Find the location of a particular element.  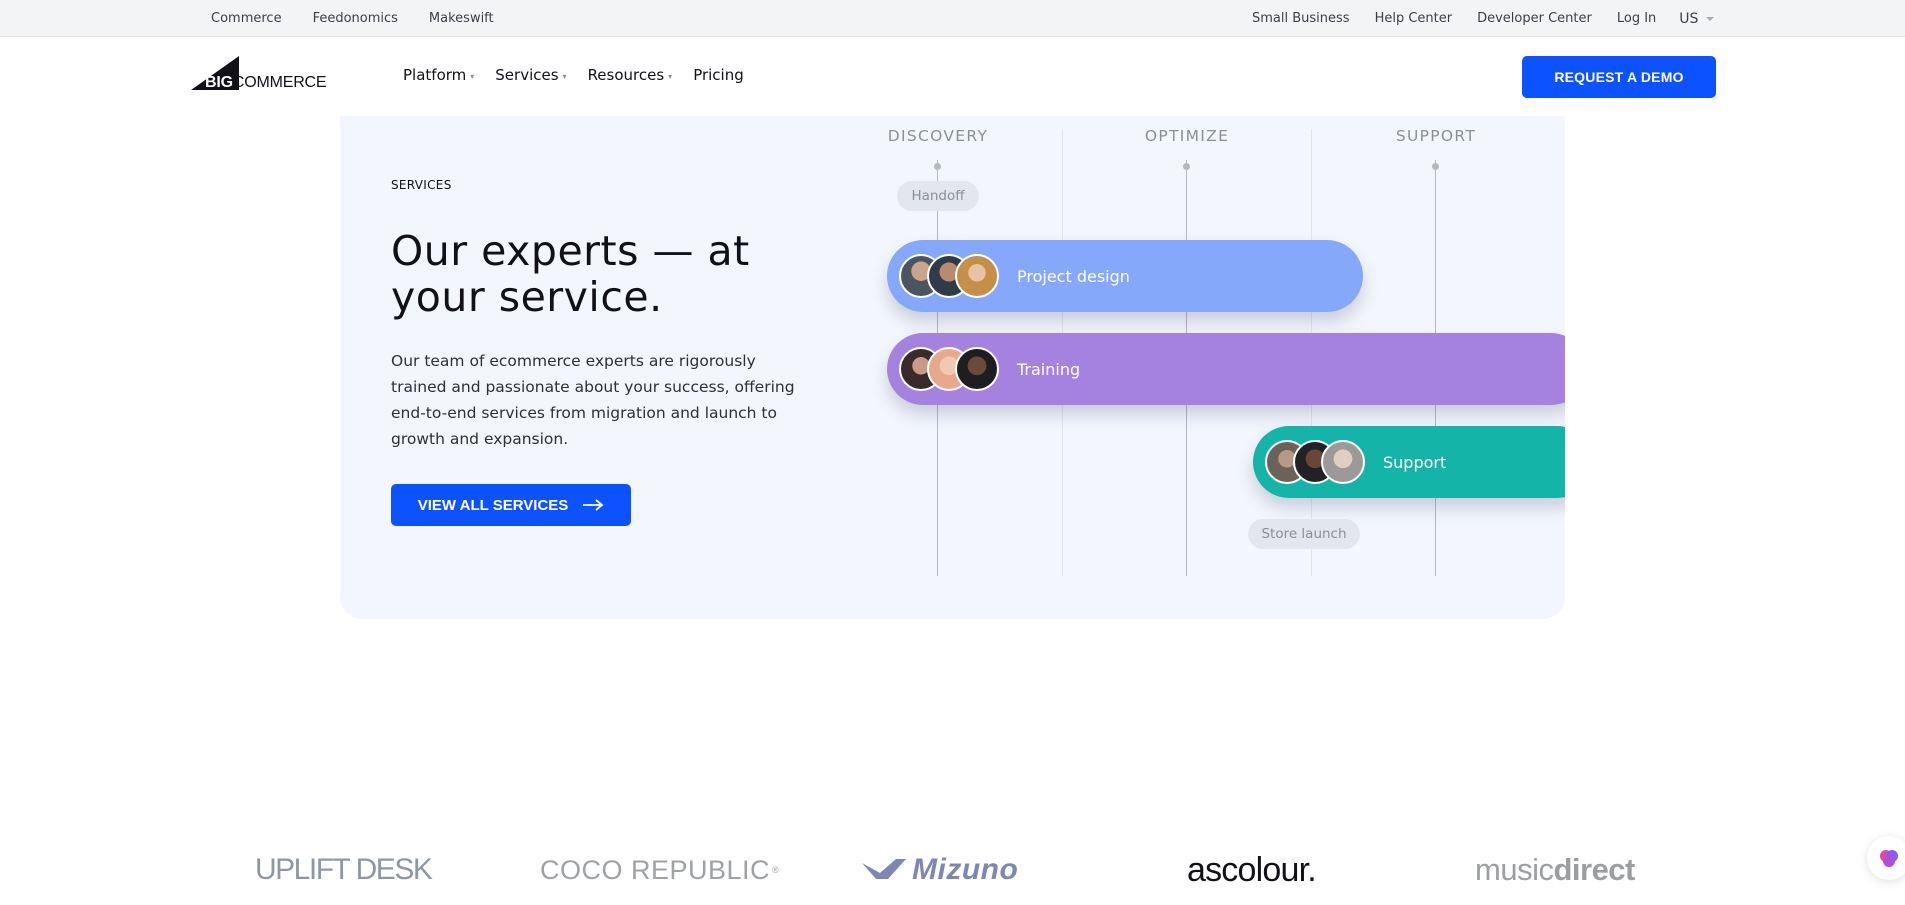

locale-label: US is located at coordinates (1689, 18).